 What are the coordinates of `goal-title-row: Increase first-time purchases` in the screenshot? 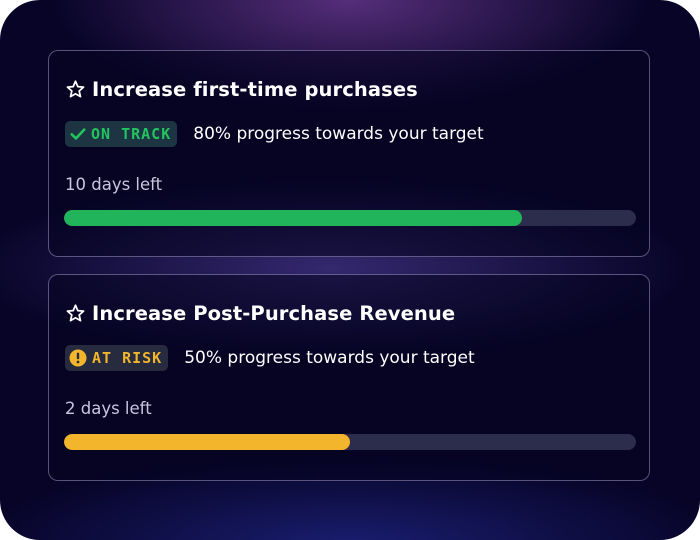 It's located at (241, 89).